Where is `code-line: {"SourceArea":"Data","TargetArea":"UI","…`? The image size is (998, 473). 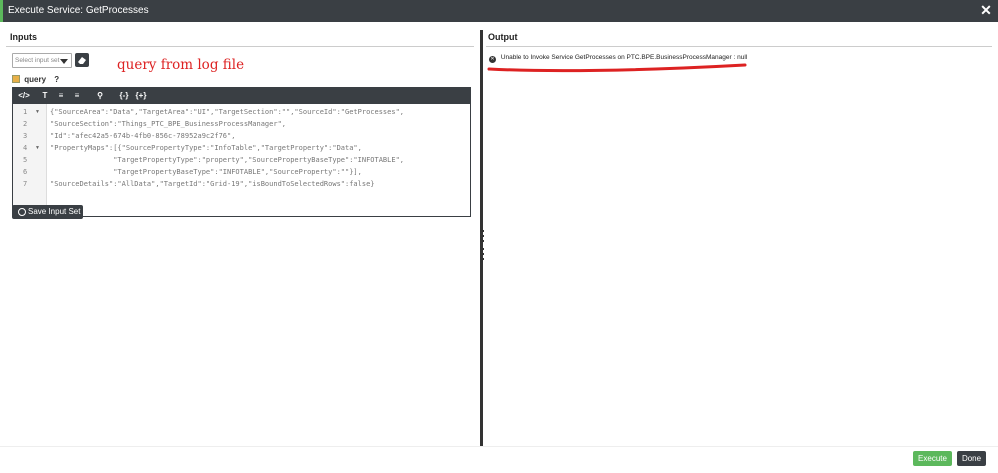 code-line: {"SourceArea":"Data","TargetArea":"UI","… is located at coordinates (227, 112).